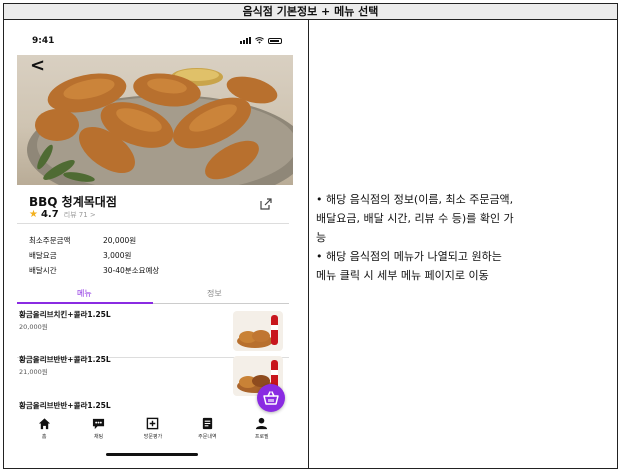 This screenshot has height=472, width=621. Describe the element at coordinates (310, 12) in the screenshot. I see `table-header: 음식점 기본정보 + 메뉴 선택` at that location.